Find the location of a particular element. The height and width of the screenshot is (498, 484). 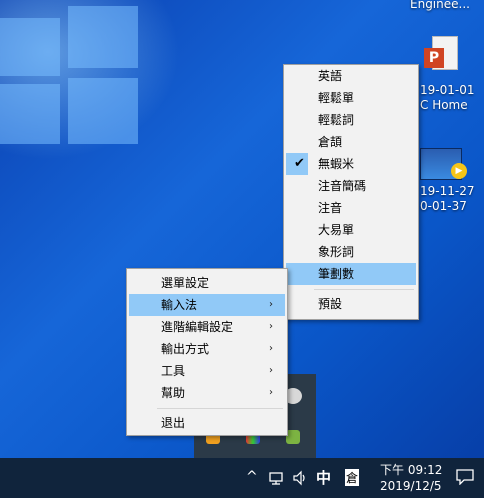

menu-item-label: 無蝦米 is located at coordinates (336, 164).